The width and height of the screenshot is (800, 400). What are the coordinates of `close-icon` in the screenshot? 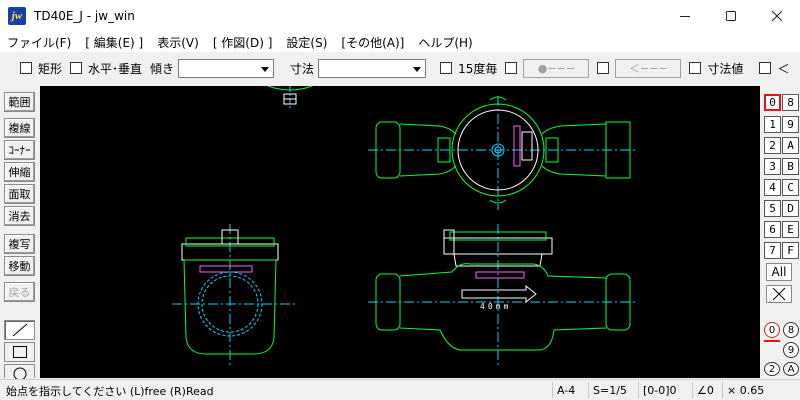 It's located at (777, 16).